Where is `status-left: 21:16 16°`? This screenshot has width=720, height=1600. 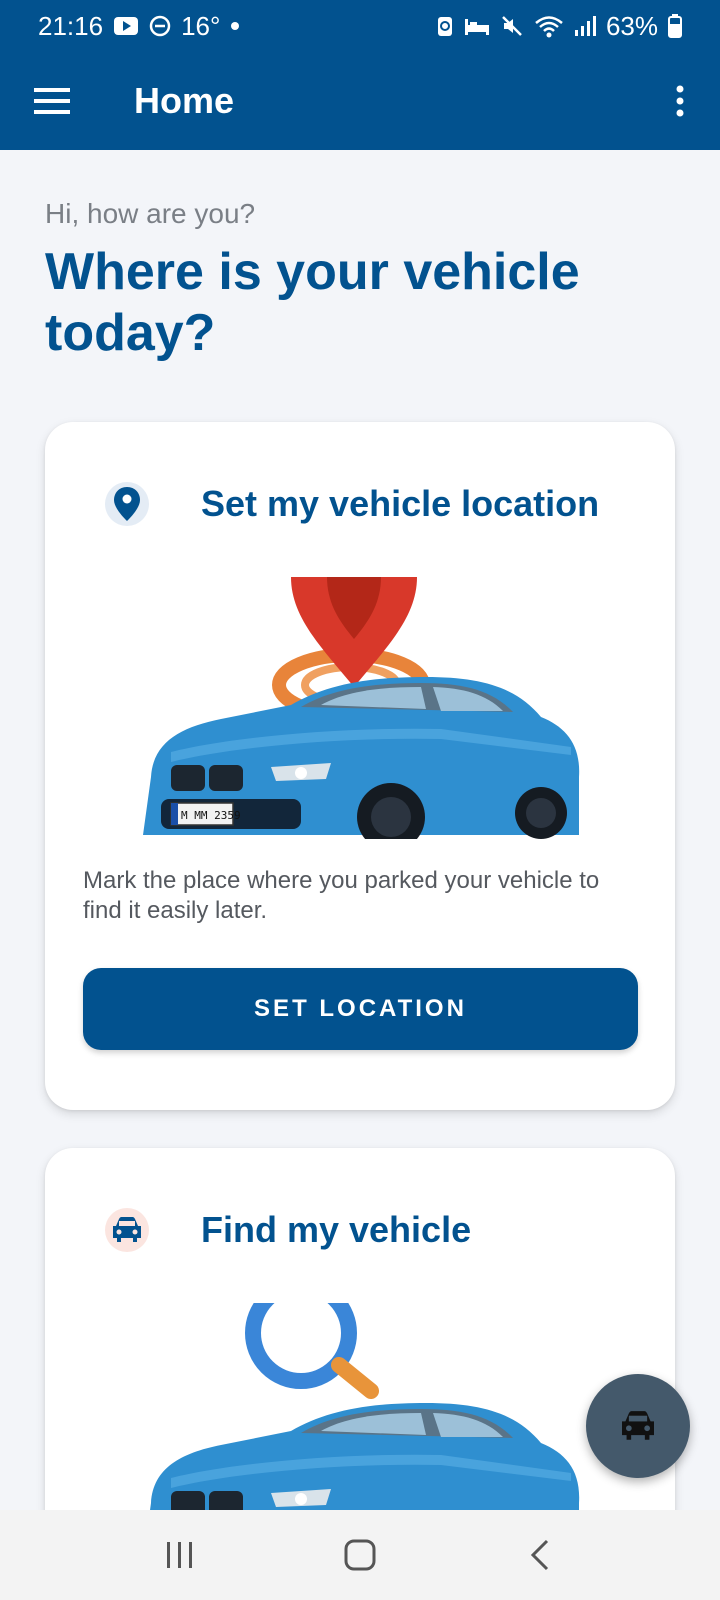 status-left: 21:16 16° is located at coordinates (139, 26).